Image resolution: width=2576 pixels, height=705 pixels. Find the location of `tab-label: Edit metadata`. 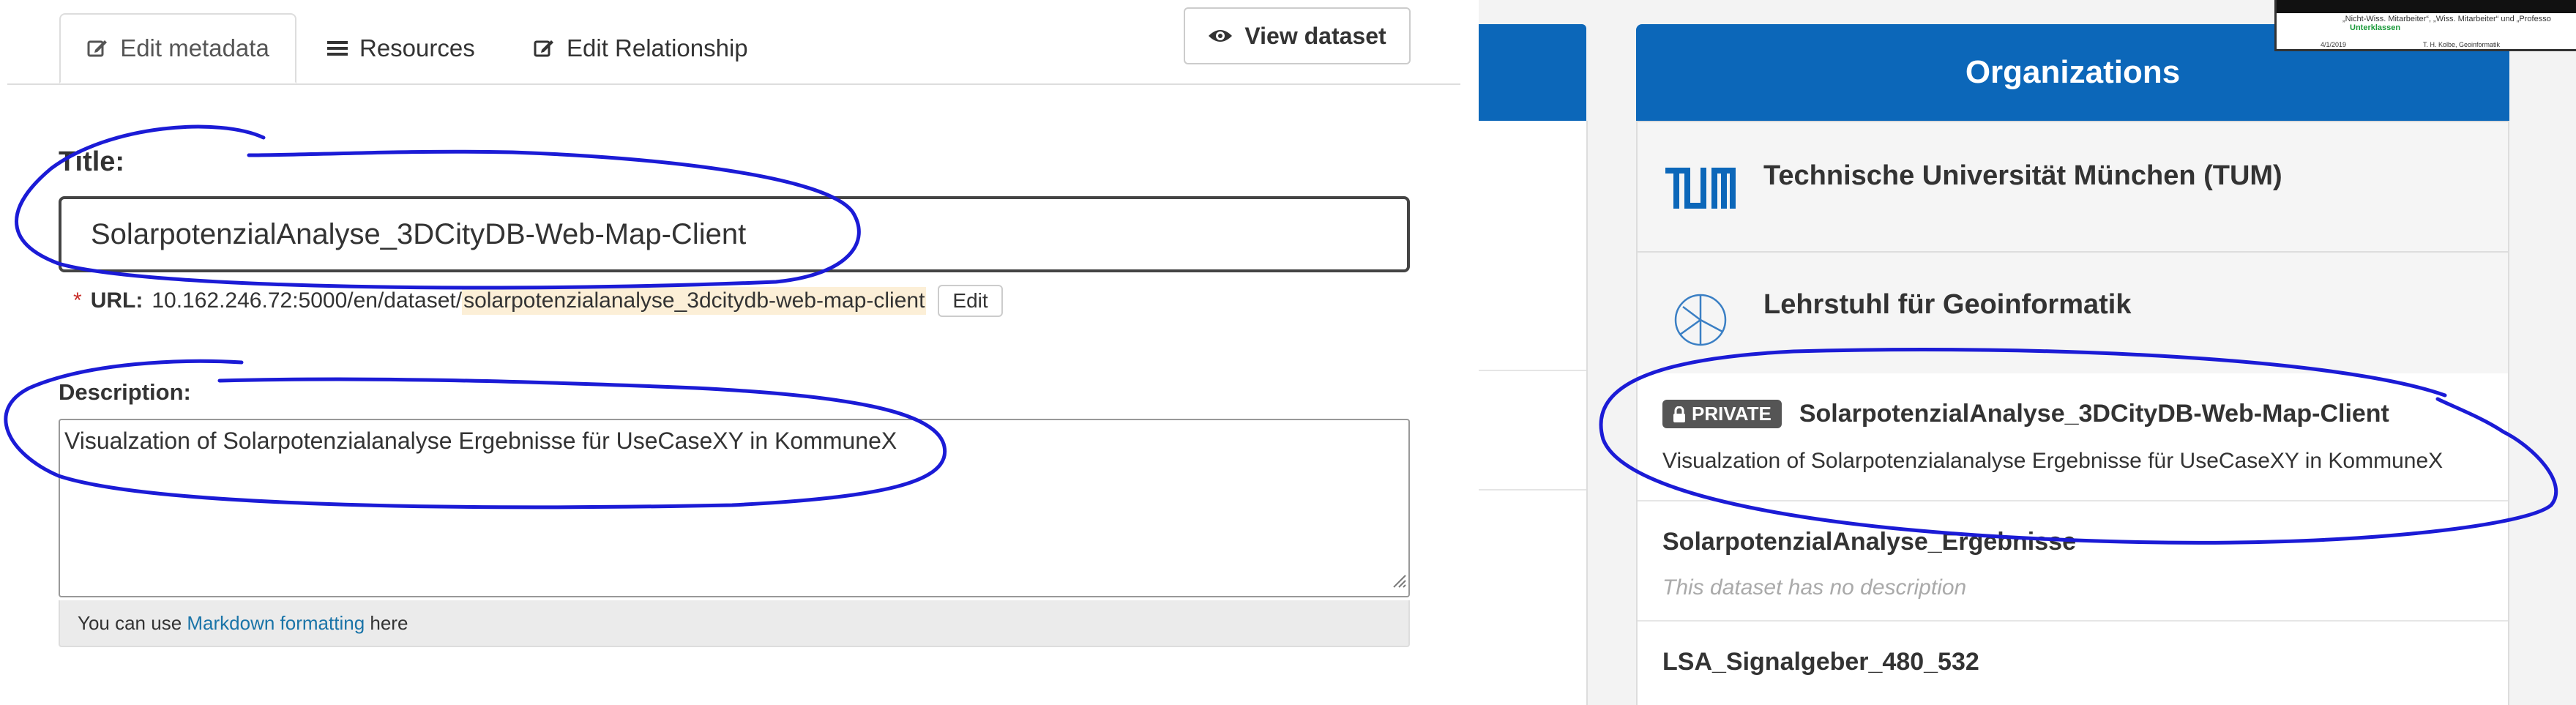

tab-label: Edit metadata is located at coordinates (194, 48).